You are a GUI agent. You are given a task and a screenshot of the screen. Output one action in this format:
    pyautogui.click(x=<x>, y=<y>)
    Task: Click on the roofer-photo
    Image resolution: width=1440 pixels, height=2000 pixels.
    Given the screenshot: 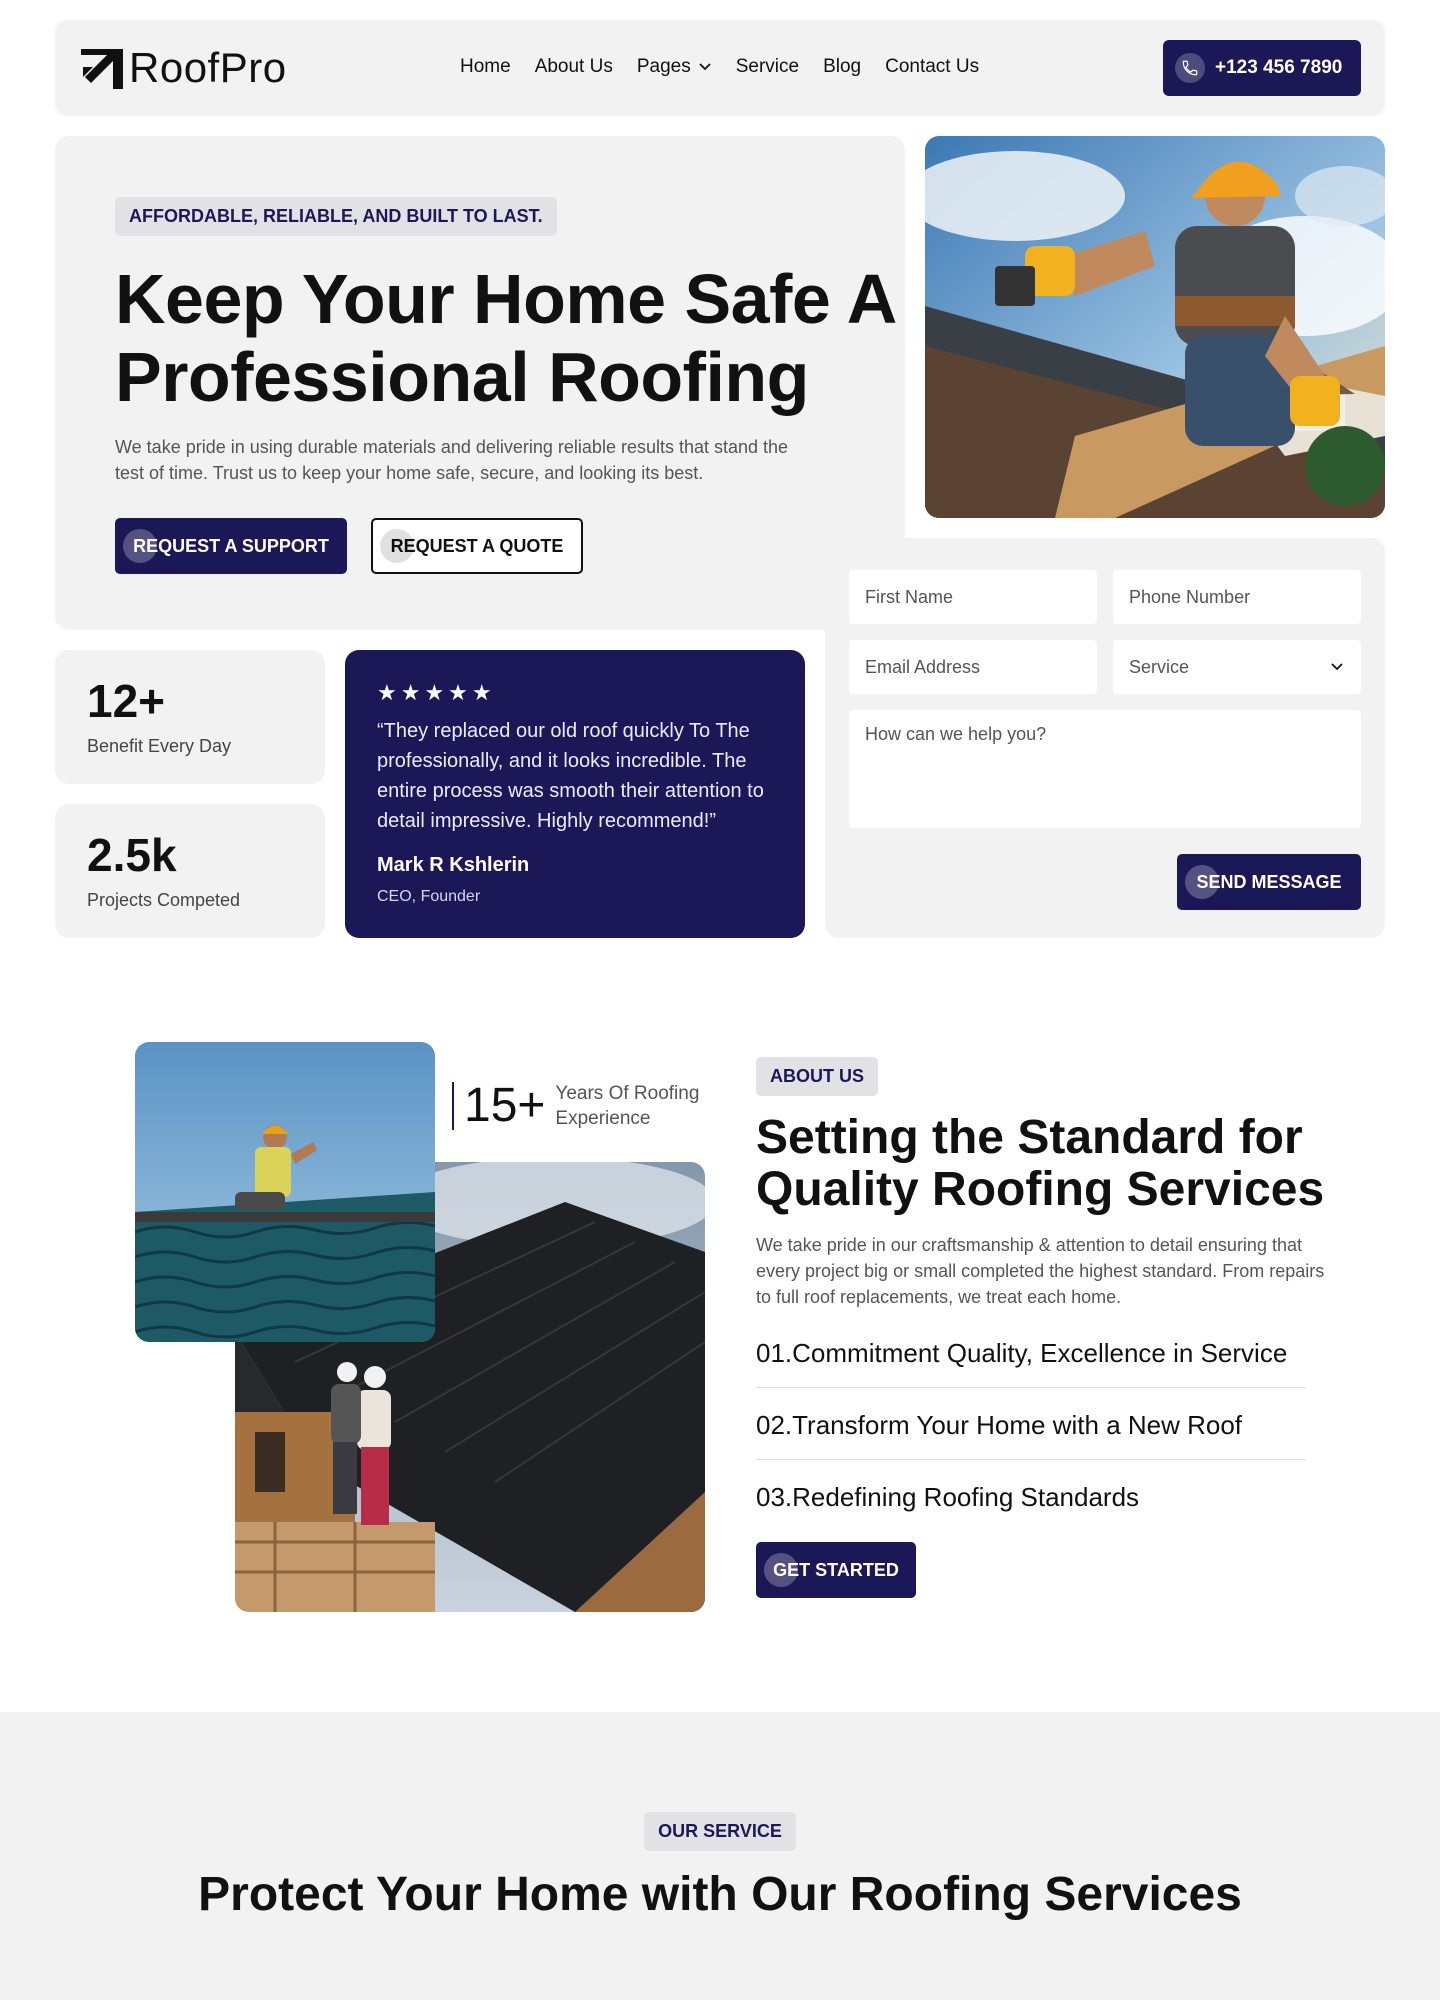 What is the action you would take?
    pyautogui.click(x=1155, y=327)
    